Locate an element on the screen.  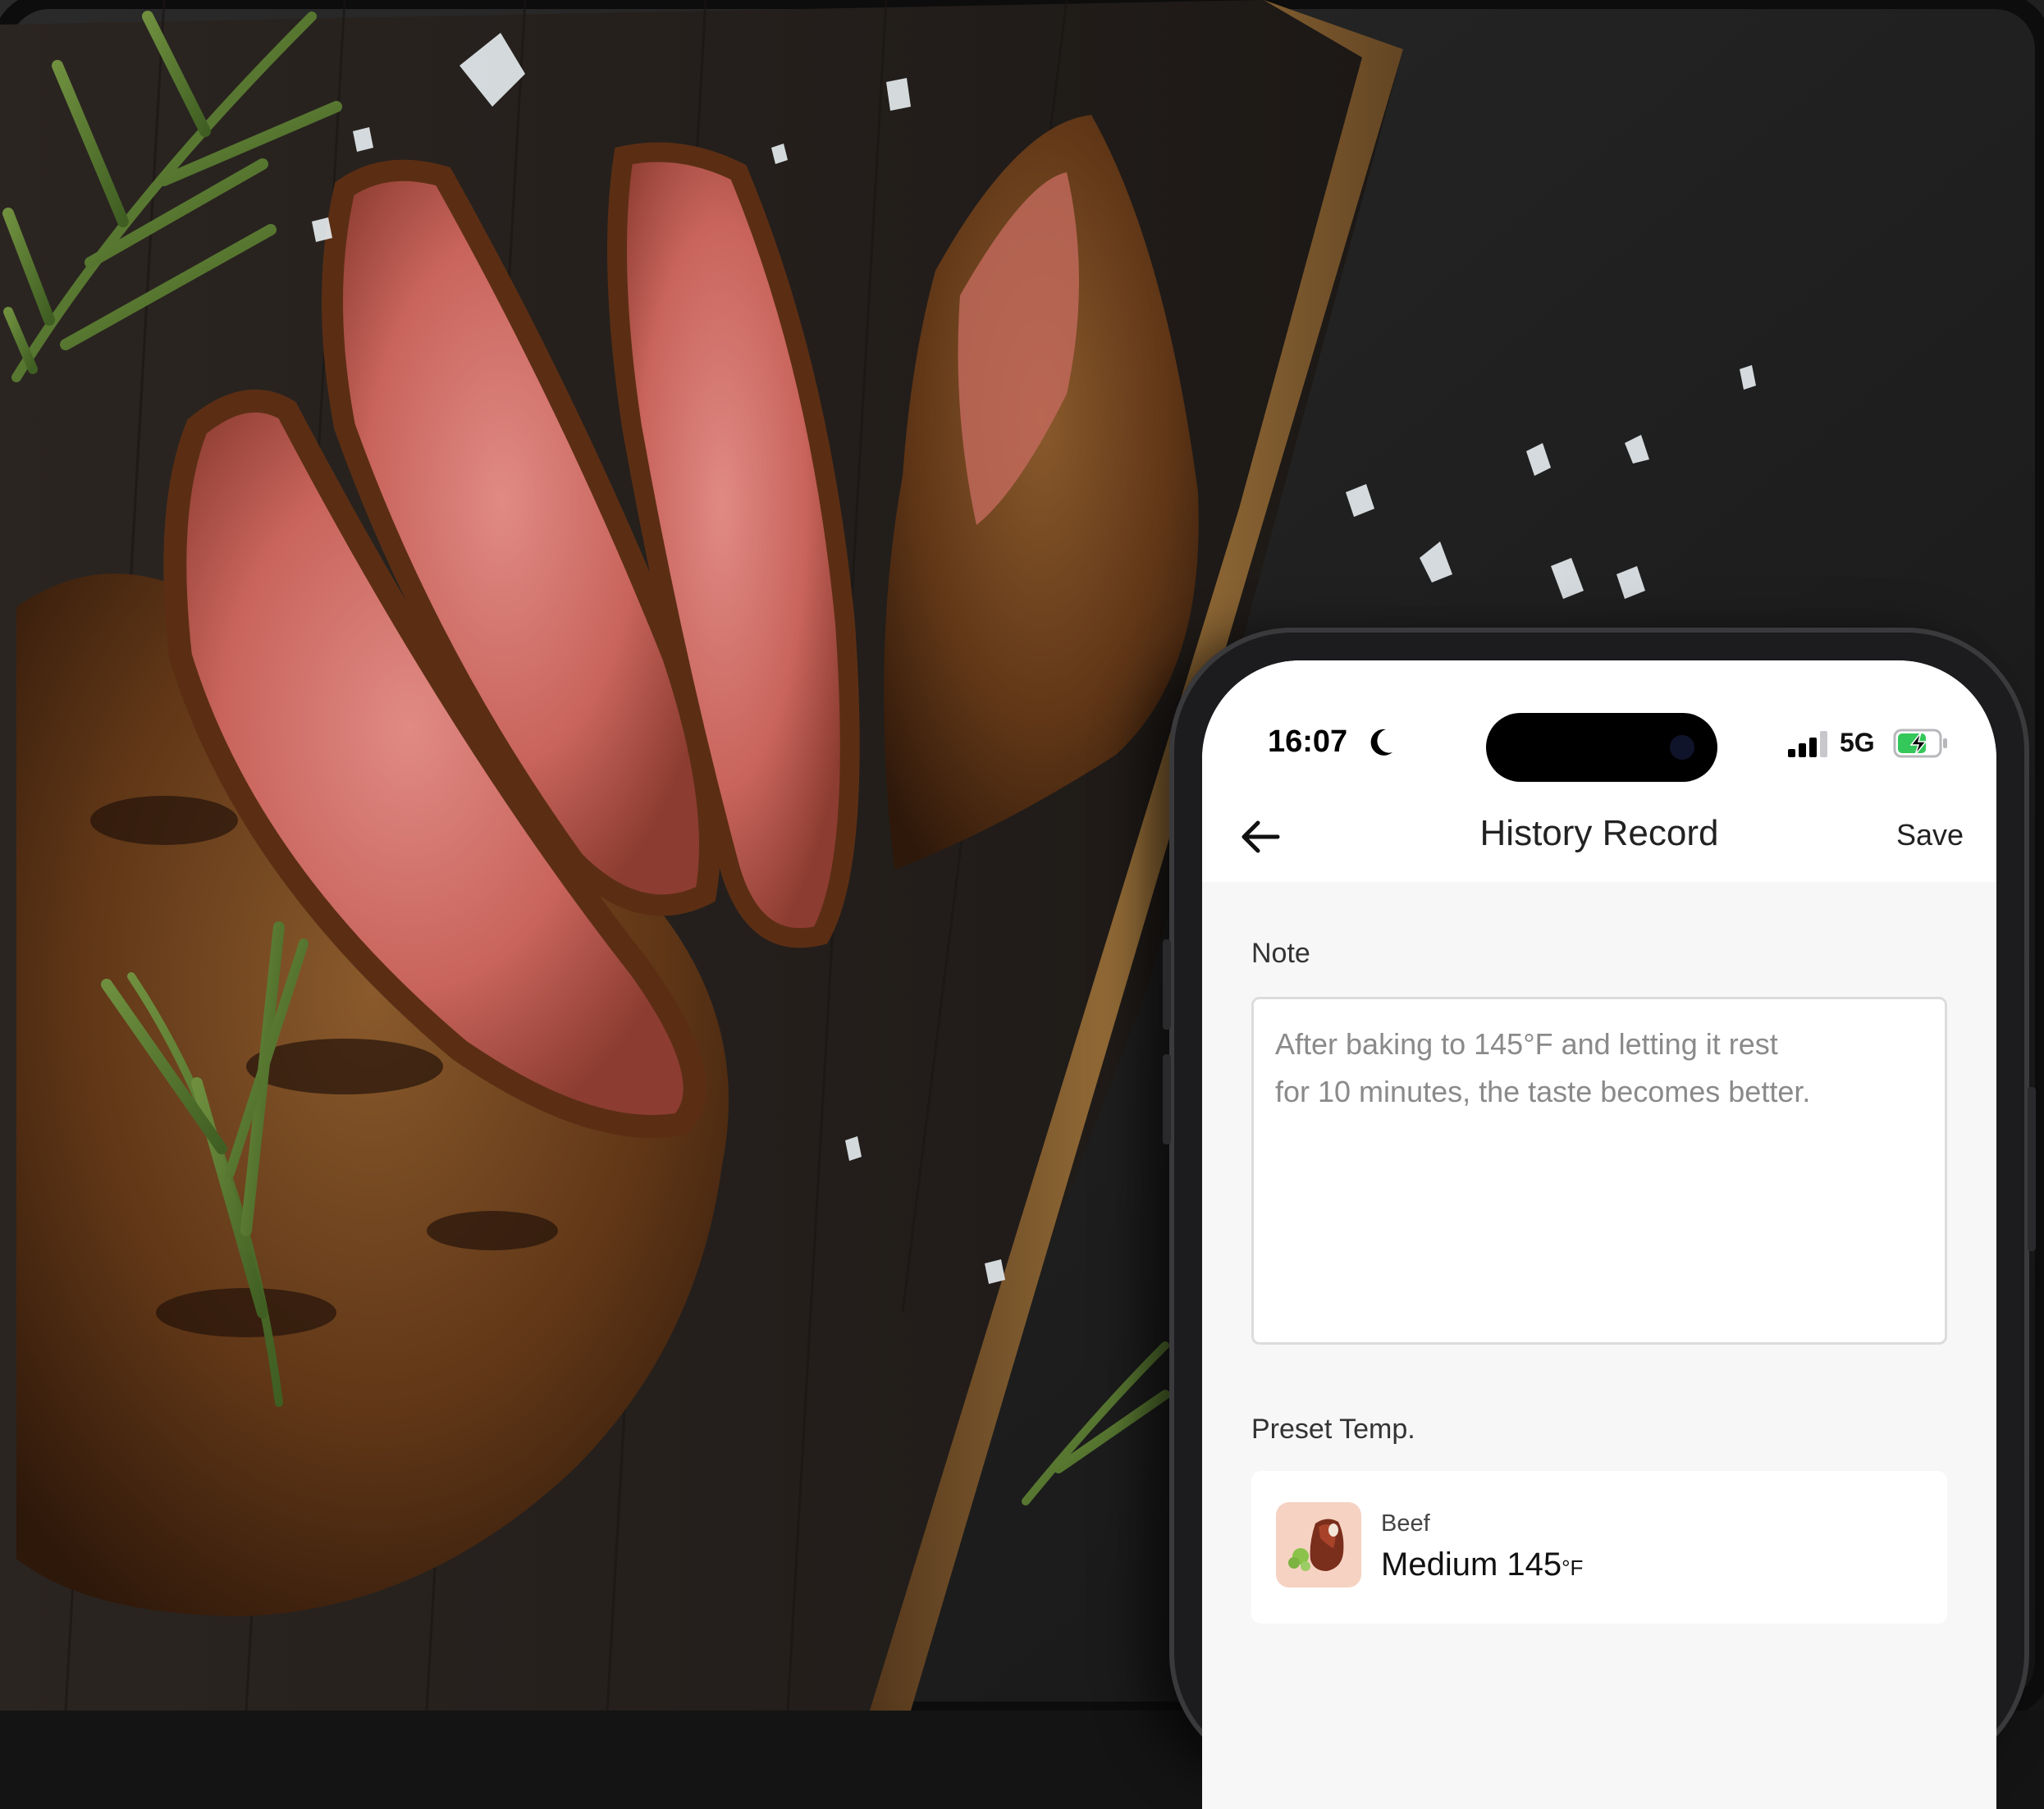
preset-category: Beef is located at coordinates (1405, 1523).